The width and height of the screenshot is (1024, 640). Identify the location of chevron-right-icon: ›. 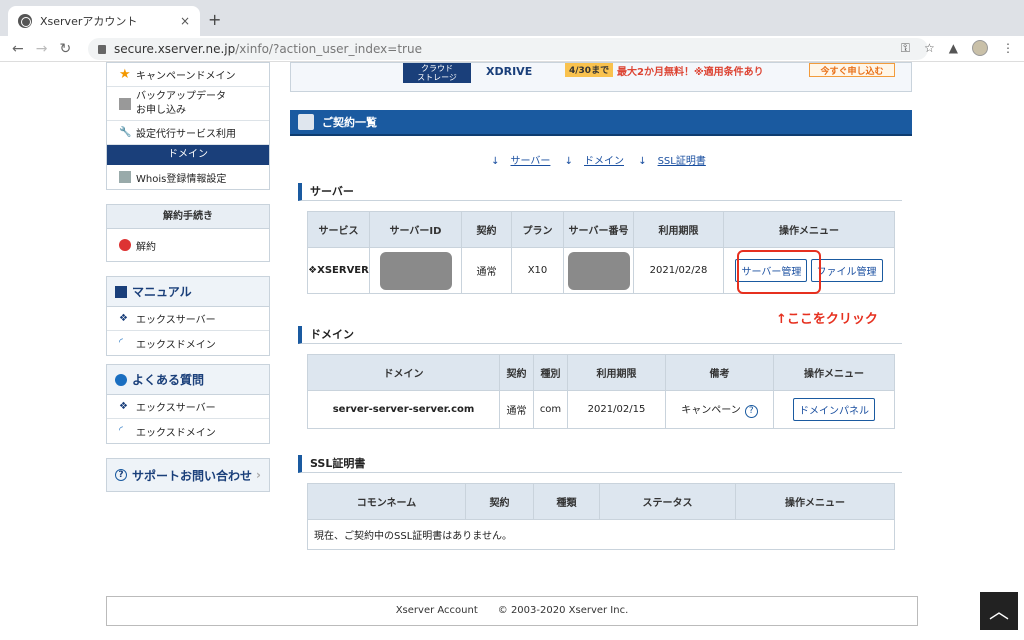
(258, 475).